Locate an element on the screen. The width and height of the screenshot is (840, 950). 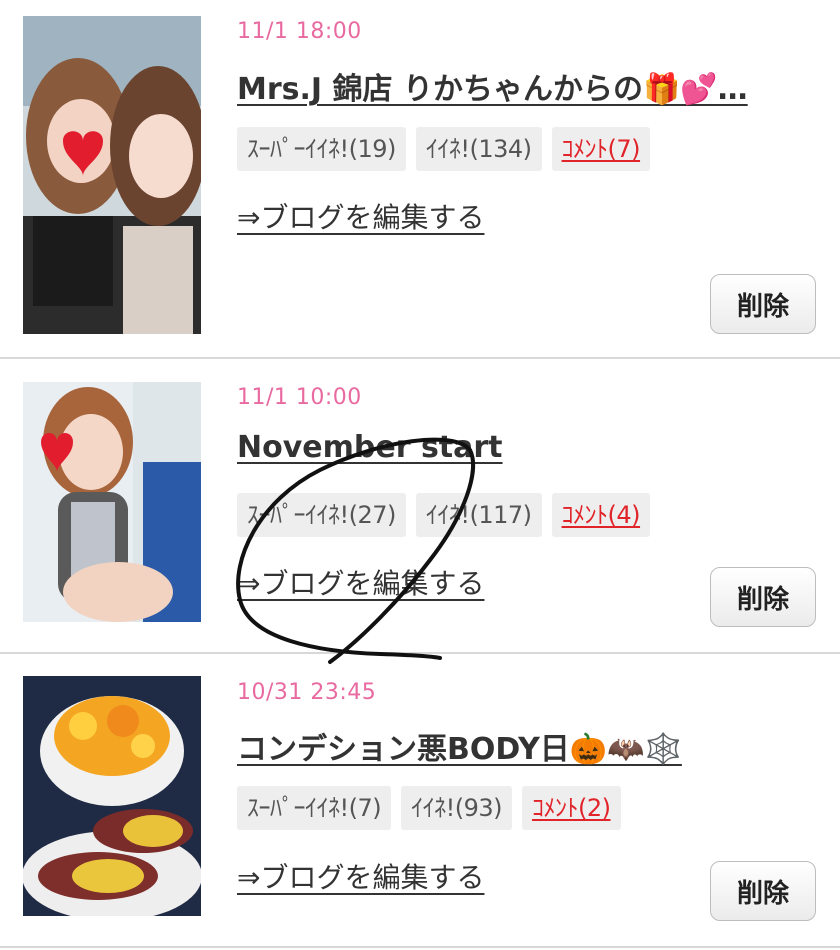
comment-link: ｺﾒﾝﾄ(7) is located at coordinates (601, 149).